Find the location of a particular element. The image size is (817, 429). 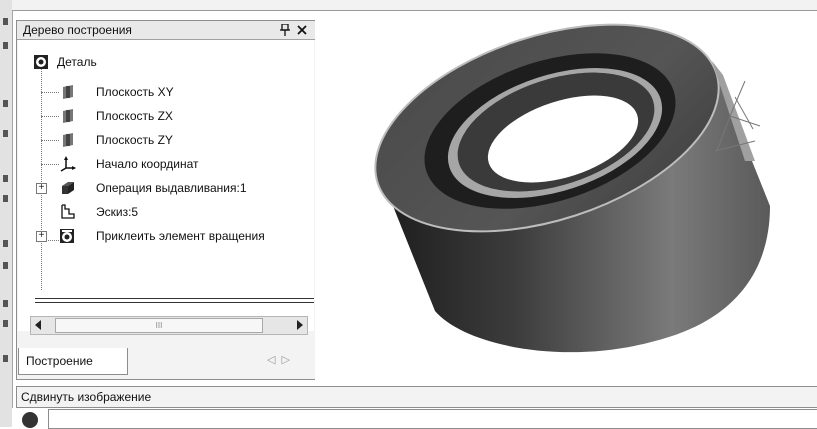

status-bar: Сдвинуть изображение is located at coordinates (416, 397).